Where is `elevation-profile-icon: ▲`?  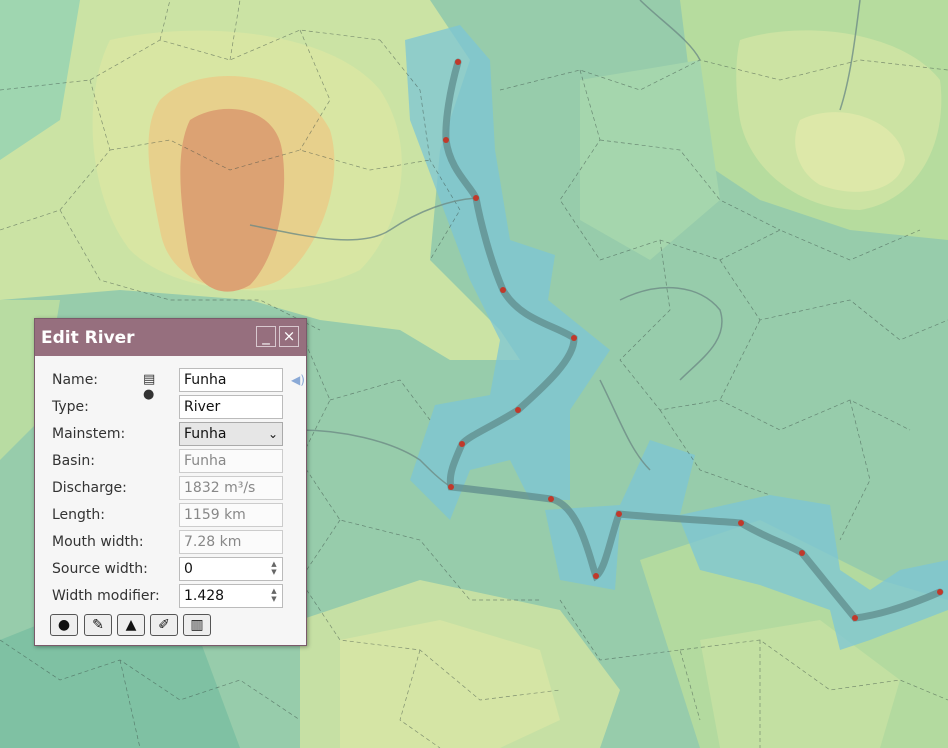
elevation-profile-icon: ▲ is located at coordinates (131, 625).